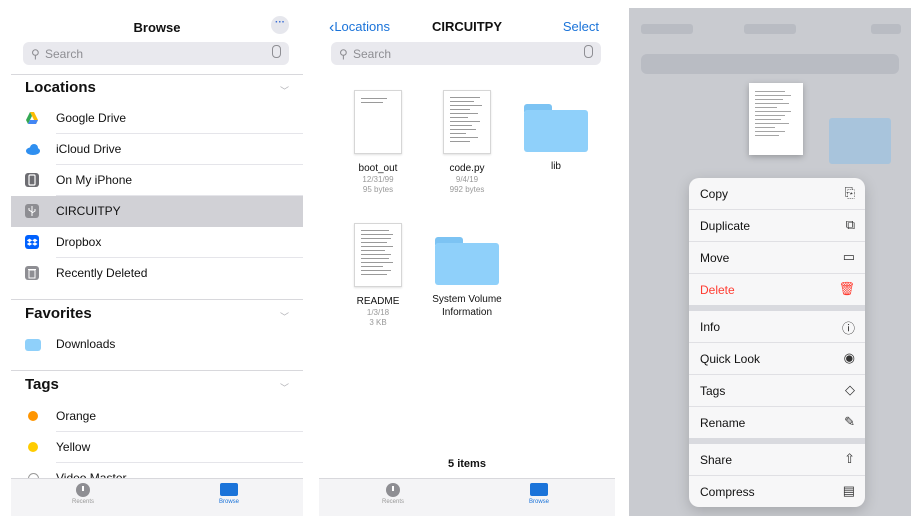  What do you see at coordinates (280, 25) in the screenshot?
I see `more-button: ···` at bounding box center [280, 25].